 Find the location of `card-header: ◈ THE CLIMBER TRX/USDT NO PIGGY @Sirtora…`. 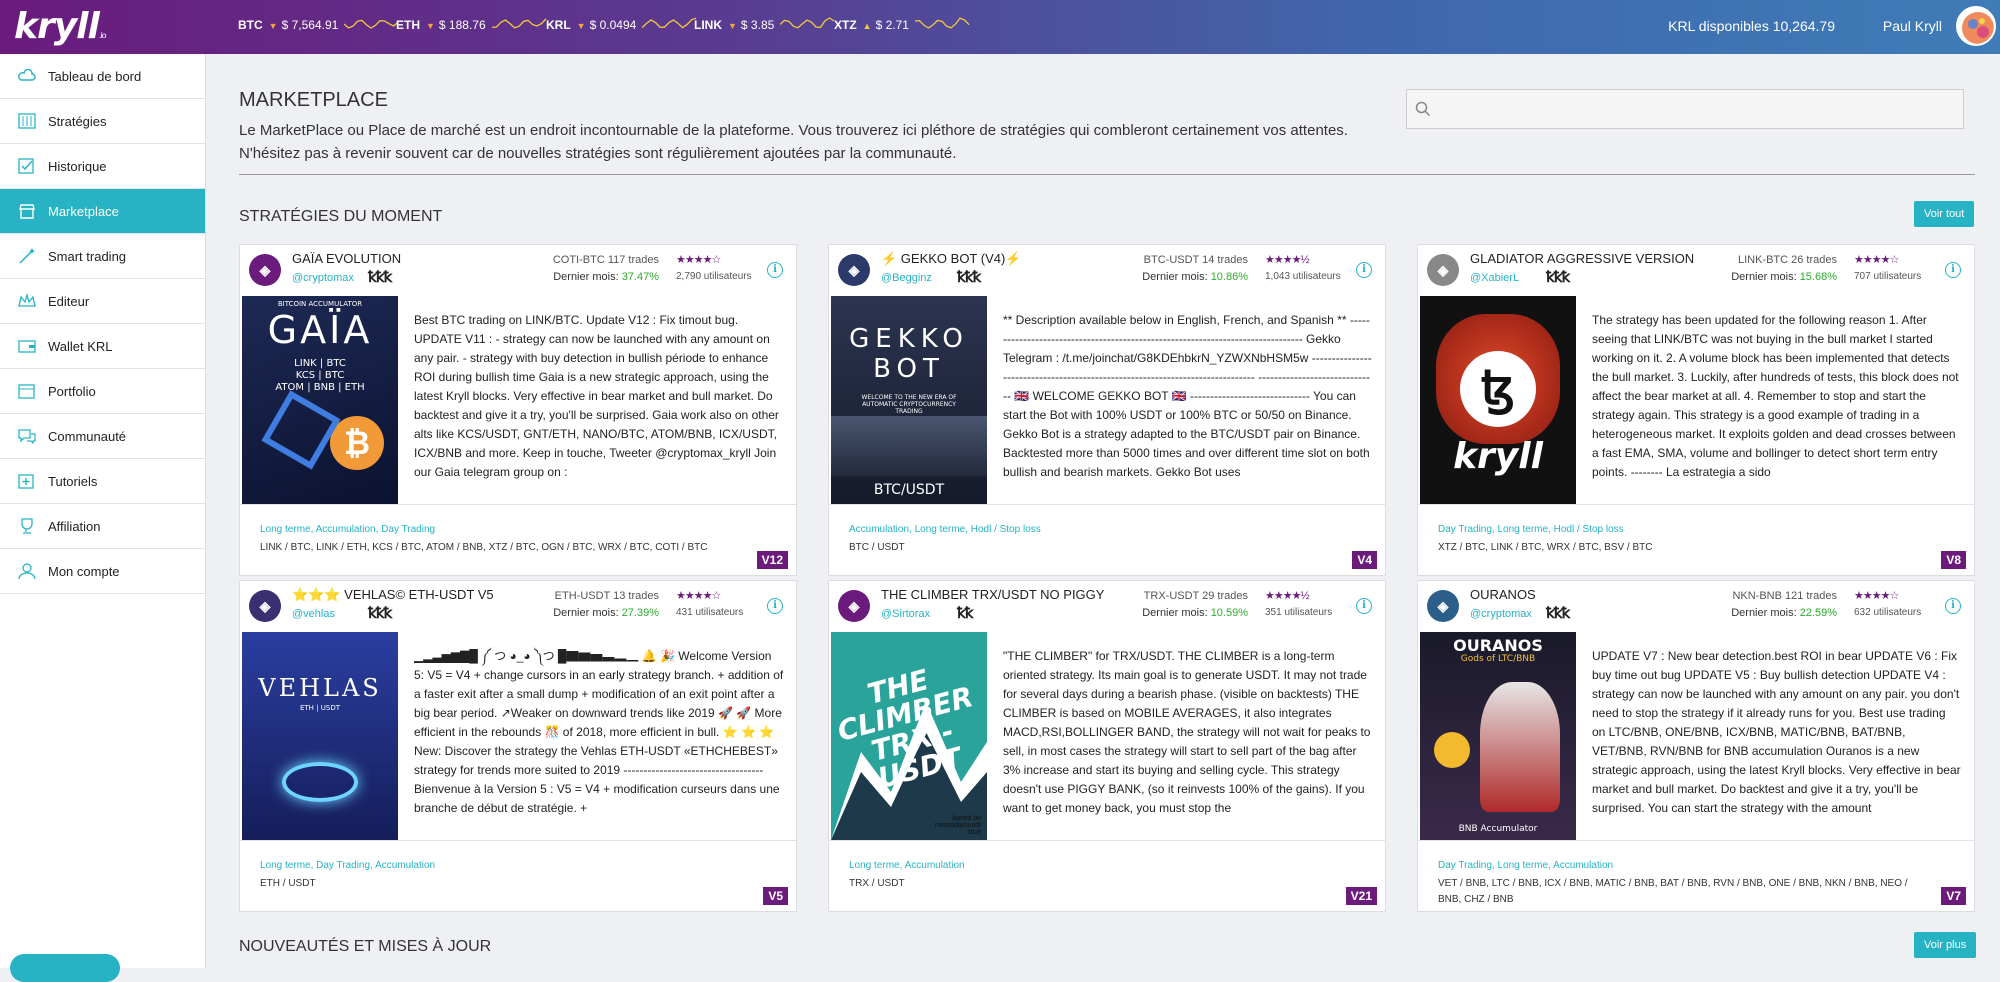

card-header: ◈ THE CLIMBER TRX/USDT NO PIGGY @Sirtora… is located at coordinates (1107, 606).